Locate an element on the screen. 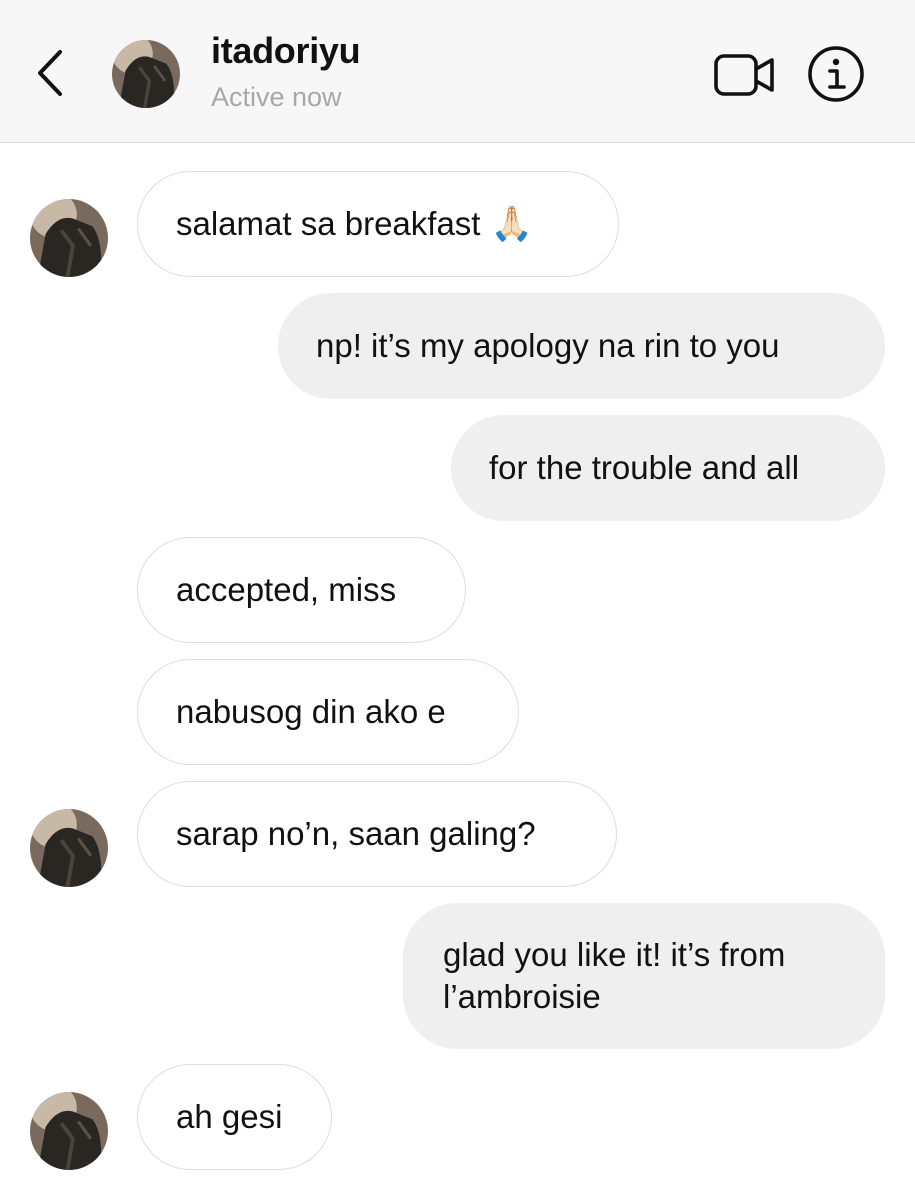  received-message: ah gesi is located at coordinates (234, 1117).